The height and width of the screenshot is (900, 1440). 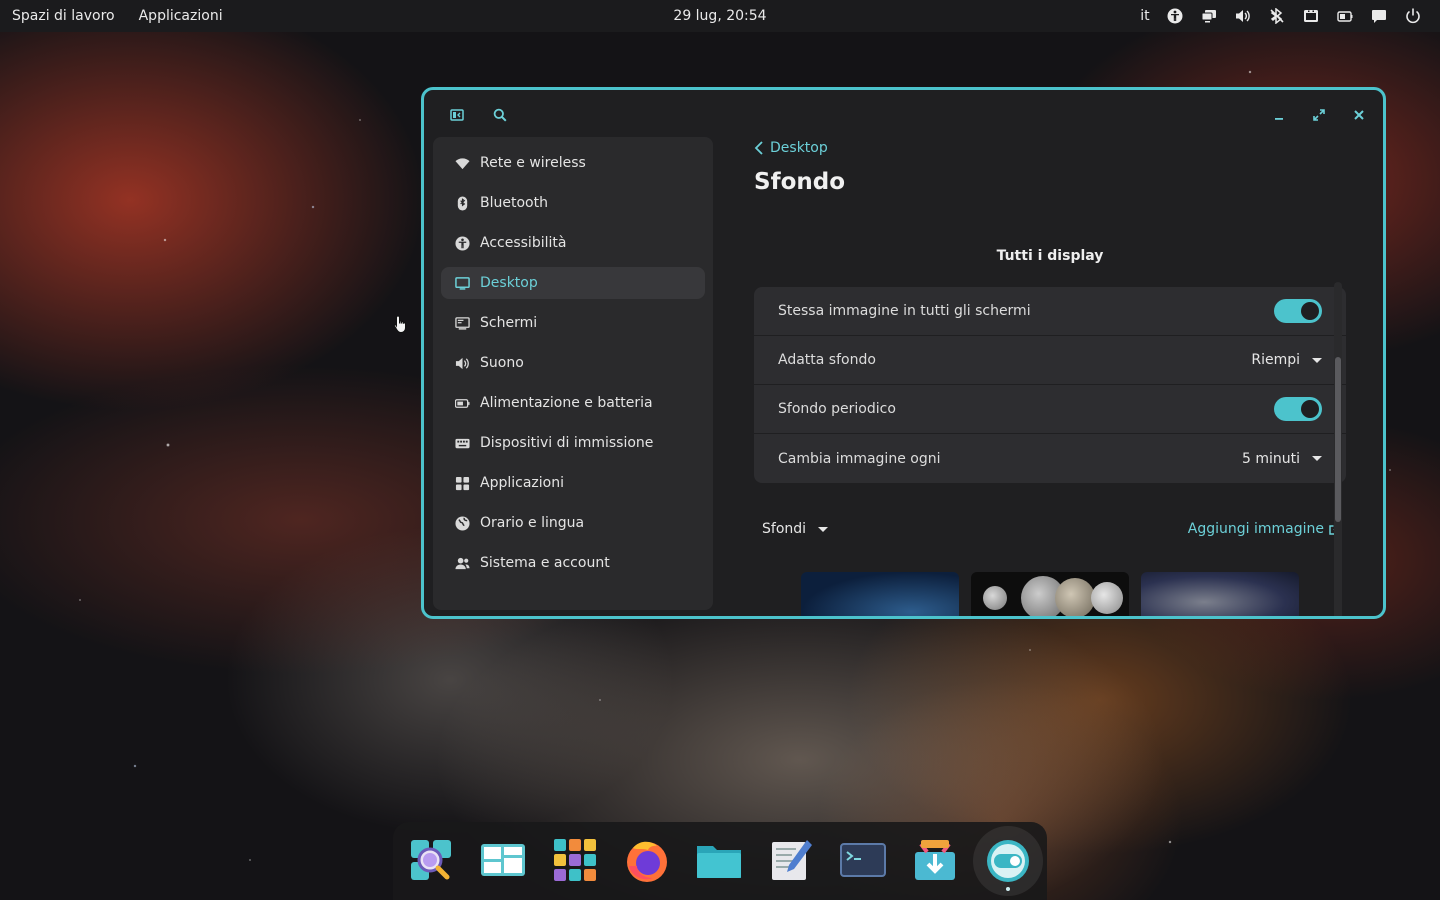 What do you see at coordinates (1286, 360) in the screenshot?
I see `fit-wallpaper-dropdown: Riempi` at bounding box center [1286, 360].